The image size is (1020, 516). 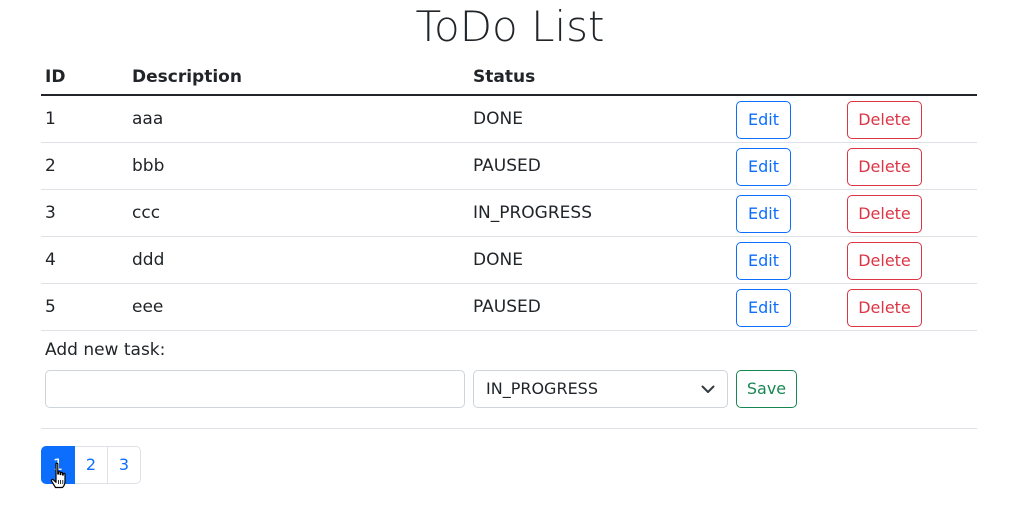 I want to click on task-id: 3, so click(x=50, y=213).